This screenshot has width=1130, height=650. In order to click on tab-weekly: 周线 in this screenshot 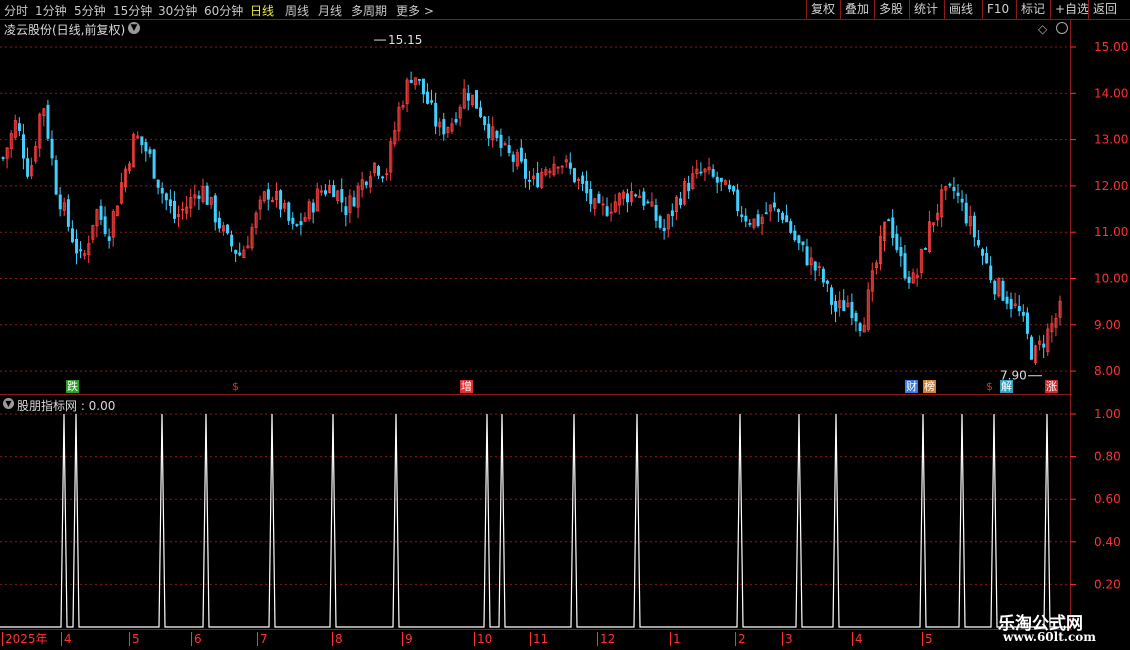, I will do `click(297, 10)`.